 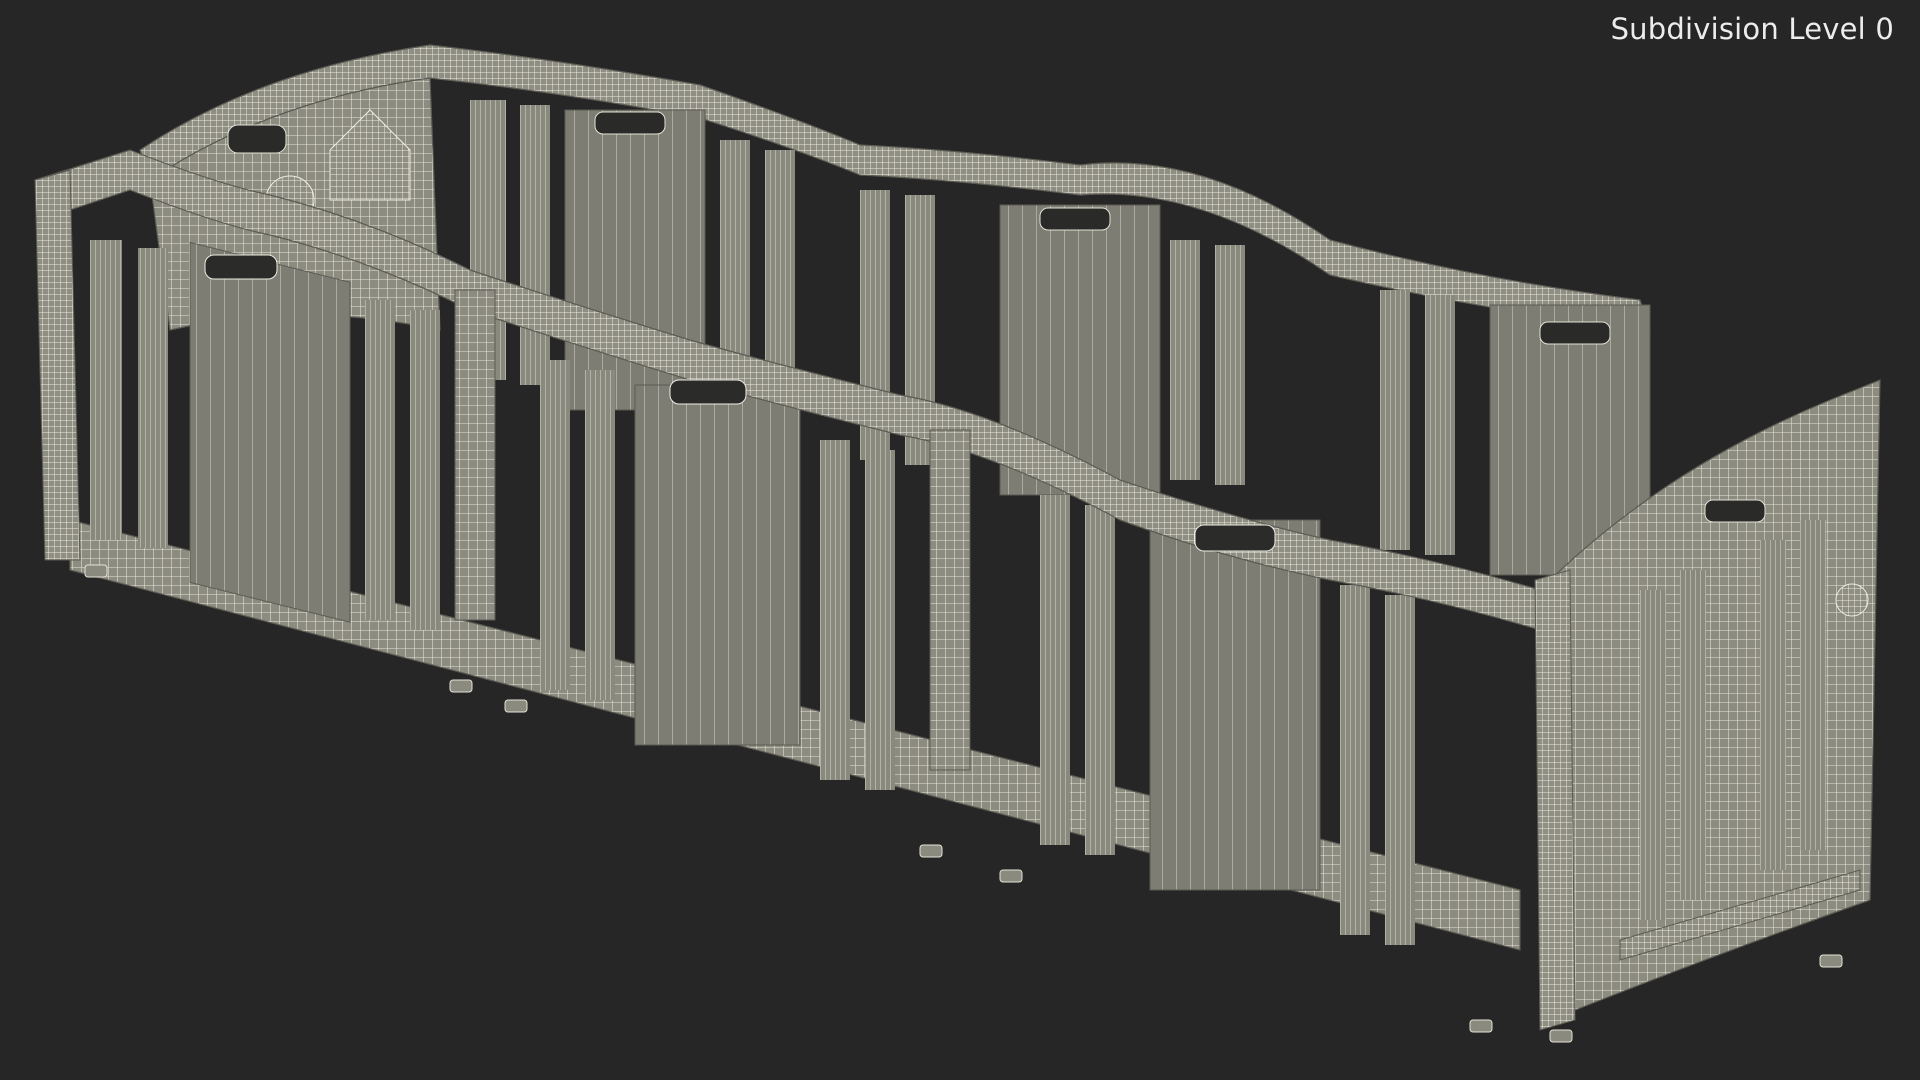 What do you see at coordinates (1752, 29) in the screenshot?
I see `subdivision-level-label: Subdivision Level 0` at bounding box center [1752, 29].